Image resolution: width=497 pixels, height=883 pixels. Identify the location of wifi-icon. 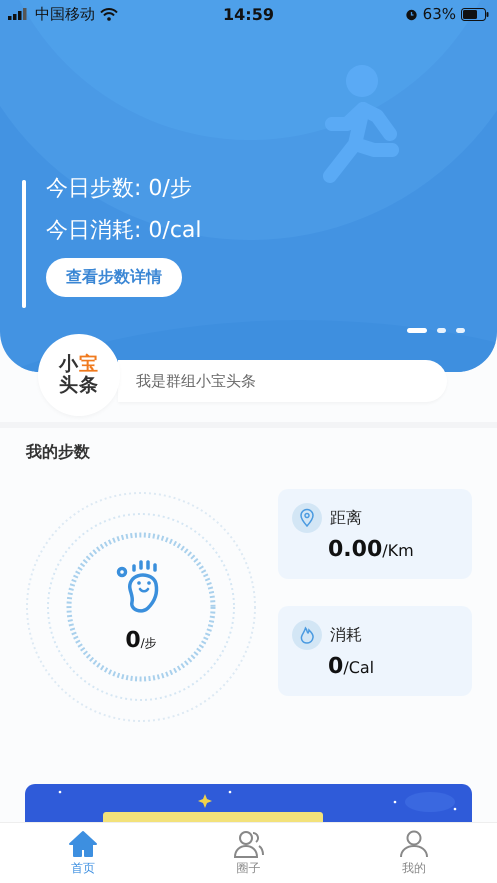
(109, 14).